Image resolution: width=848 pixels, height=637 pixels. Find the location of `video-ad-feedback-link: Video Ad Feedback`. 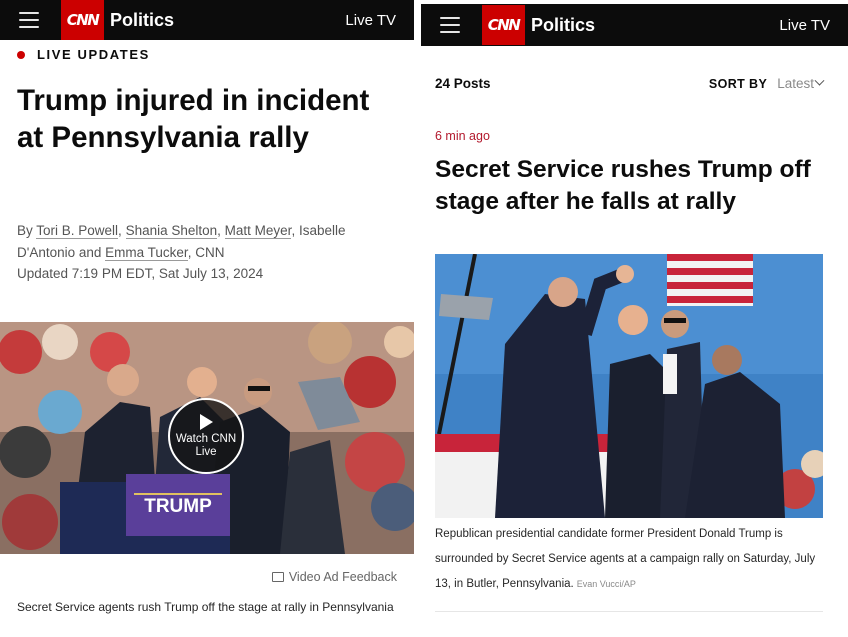

video-ad-feedback-link: Video Ad Feedback is located at coordinates (334, 577).